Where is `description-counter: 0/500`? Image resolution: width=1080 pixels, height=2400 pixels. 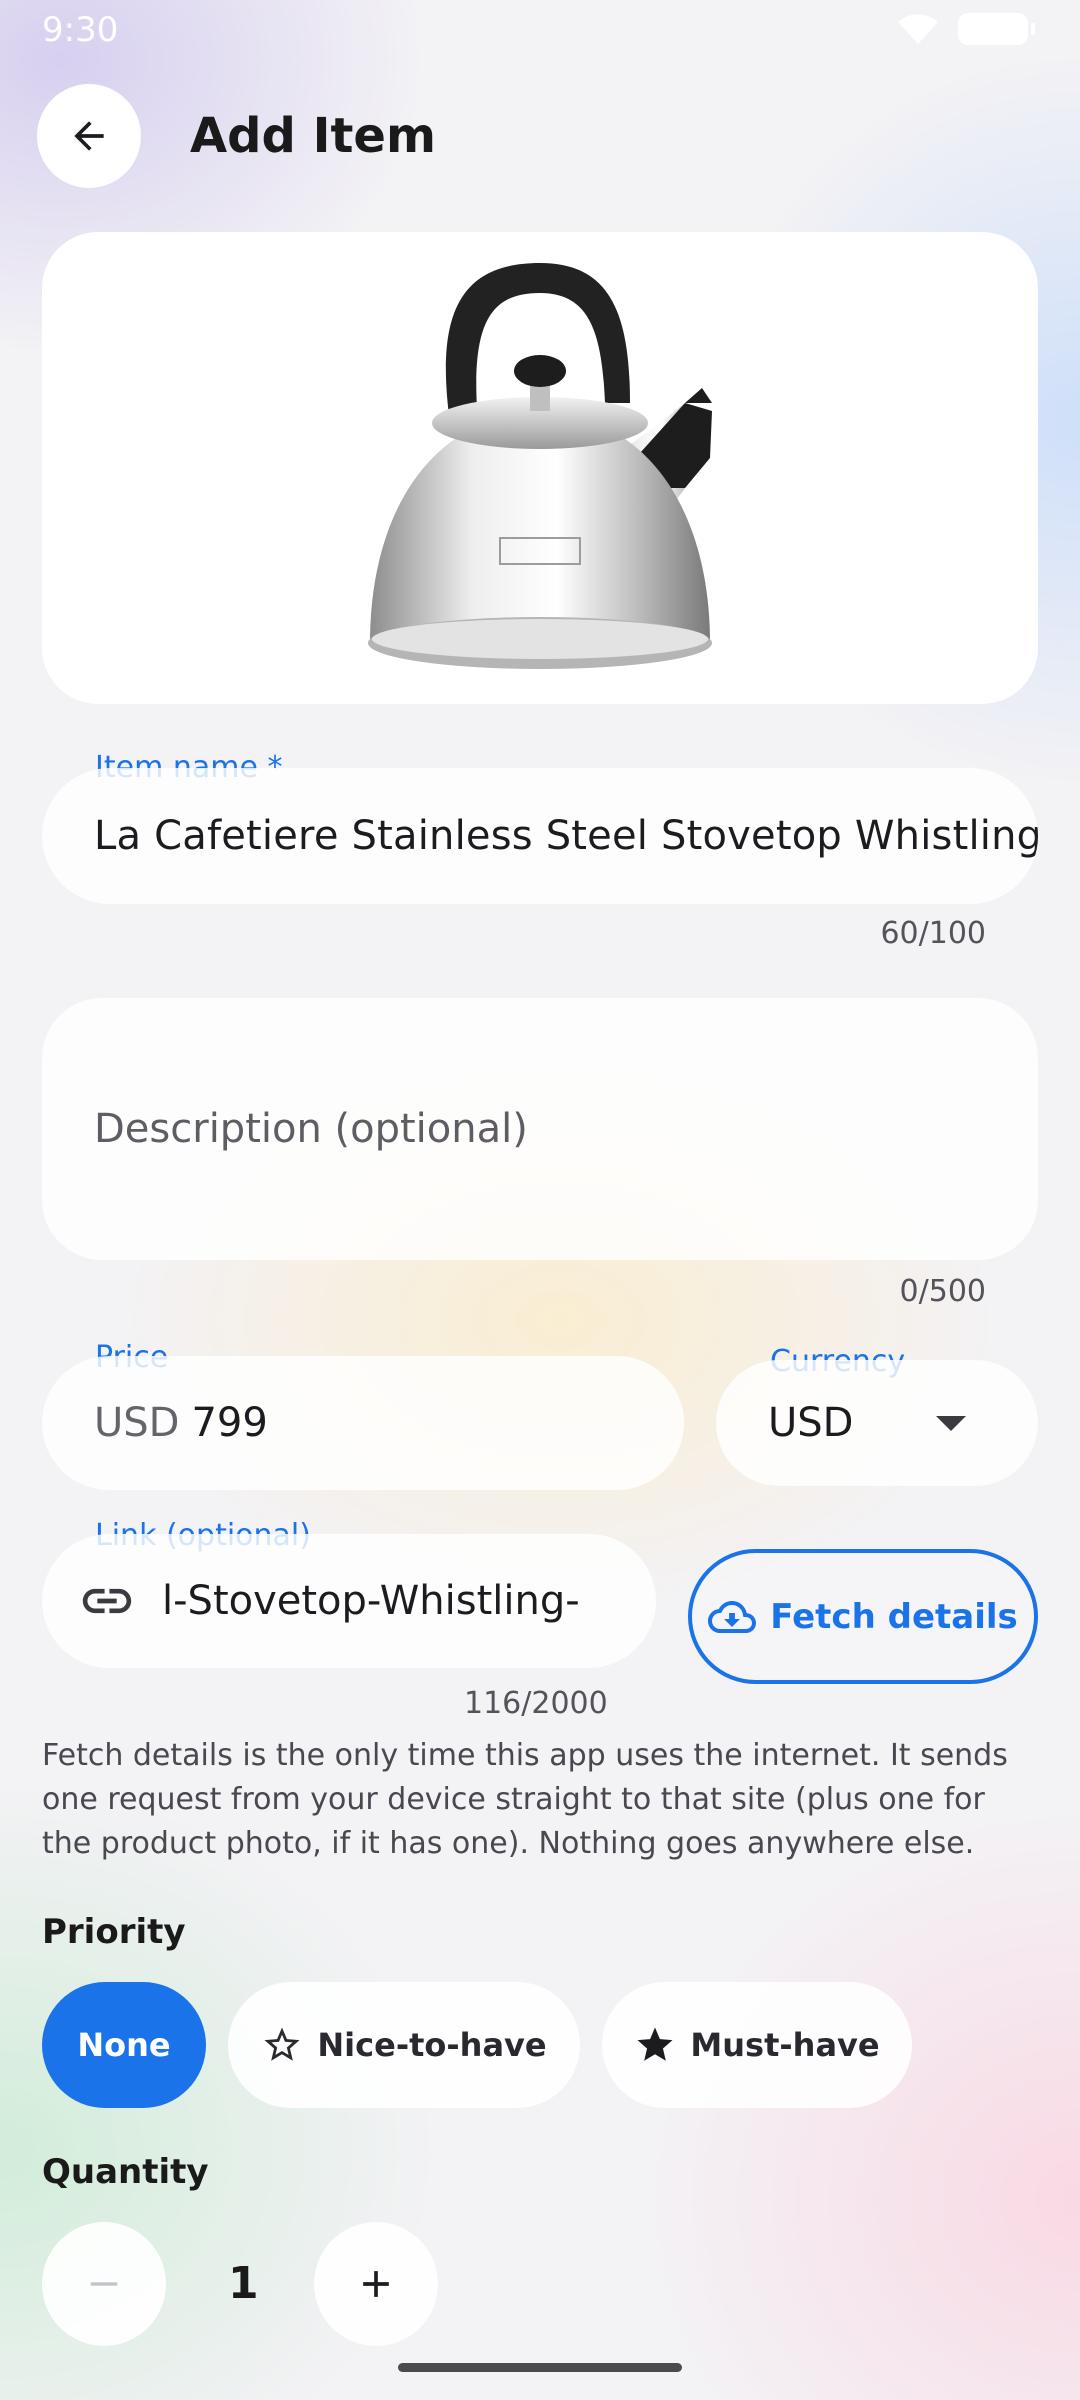 description-counter: 0/500 is located at coordinates (942, 1291).